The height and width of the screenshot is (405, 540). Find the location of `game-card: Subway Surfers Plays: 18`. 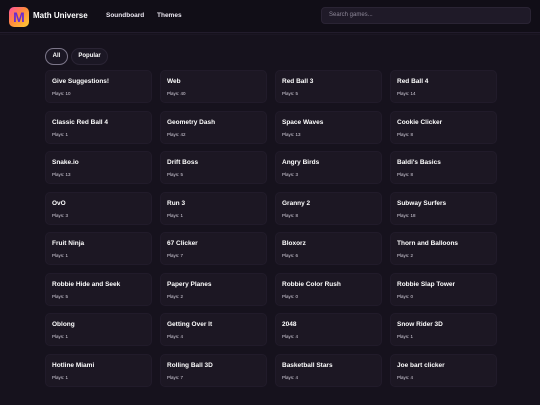

game-card: Subway Surfers Plays: 18 is located at coordinates (443, 208).